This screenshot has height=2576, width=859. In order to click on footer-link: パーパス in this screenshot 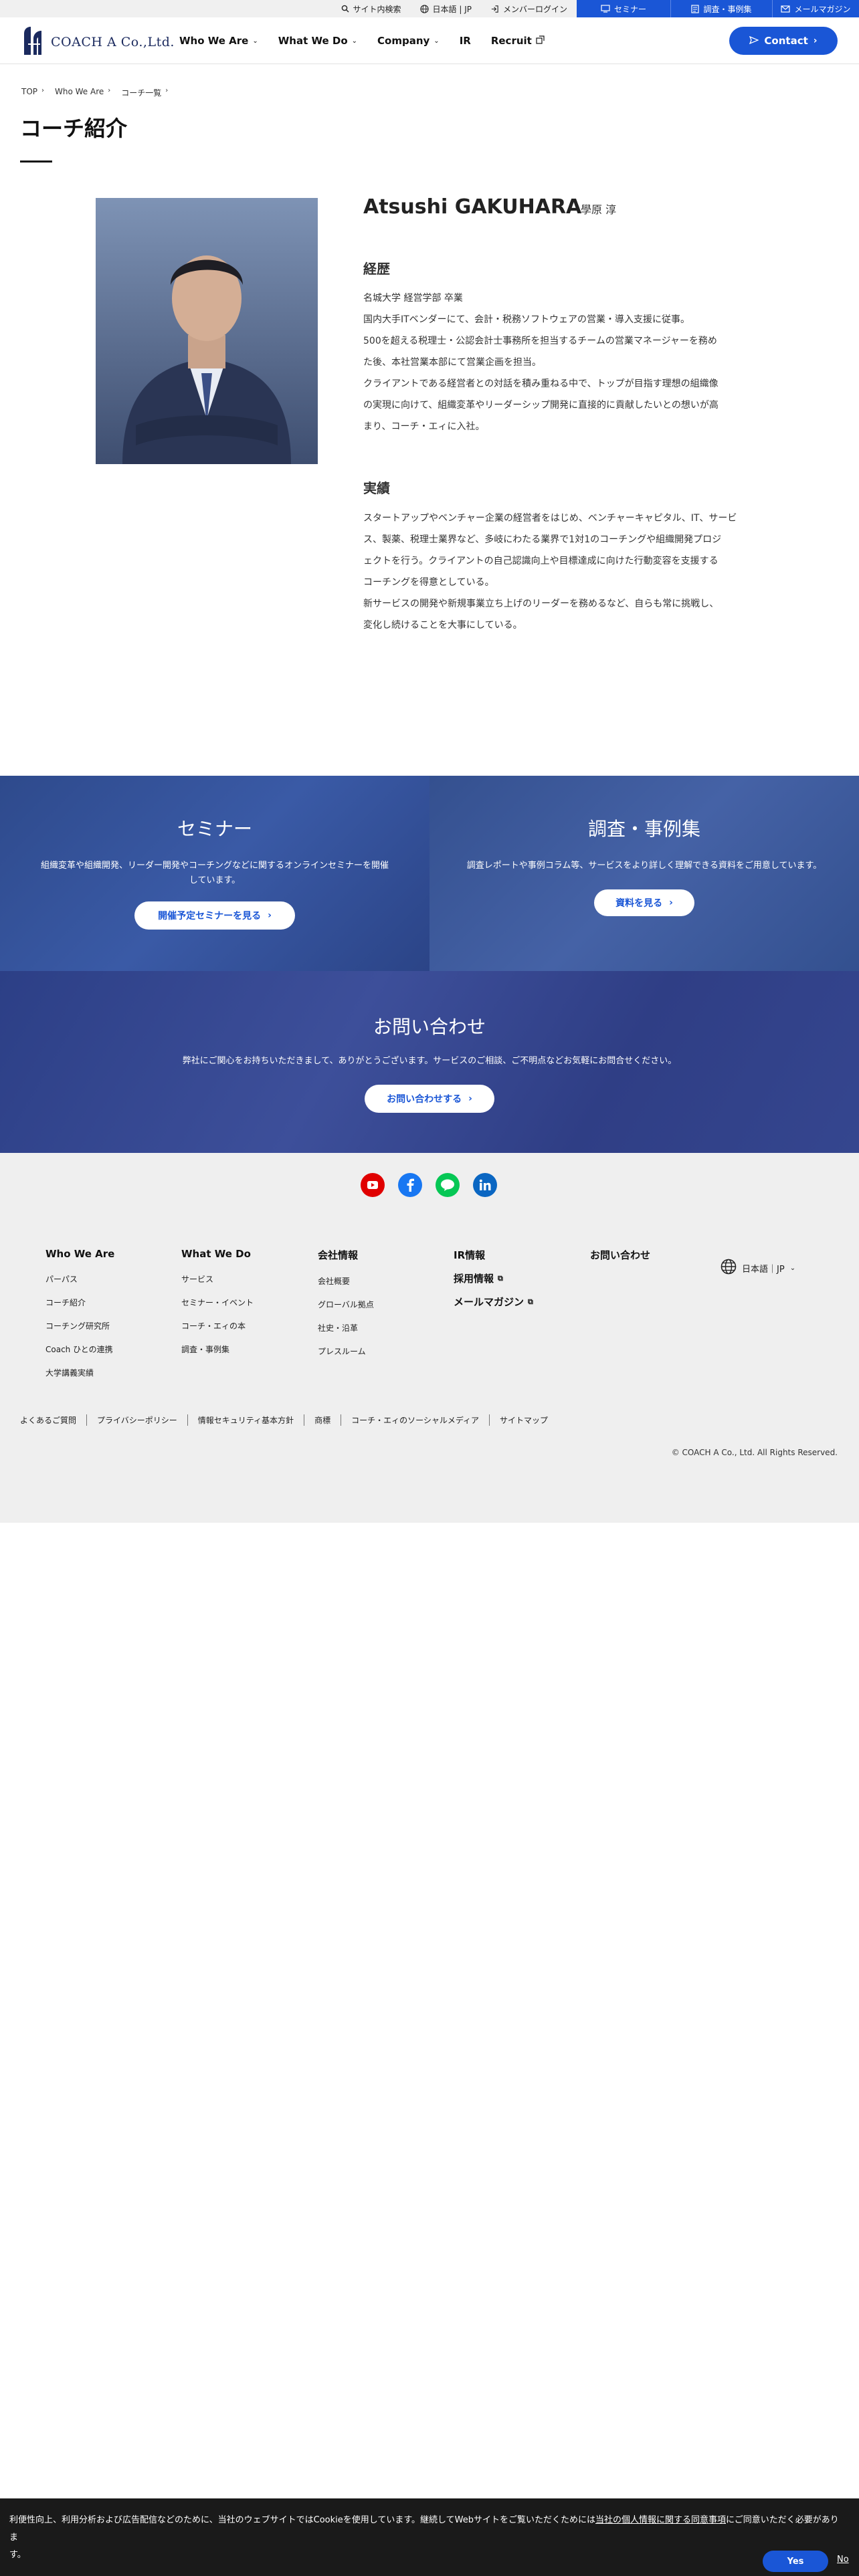, I will do `click(79, 1279)`.